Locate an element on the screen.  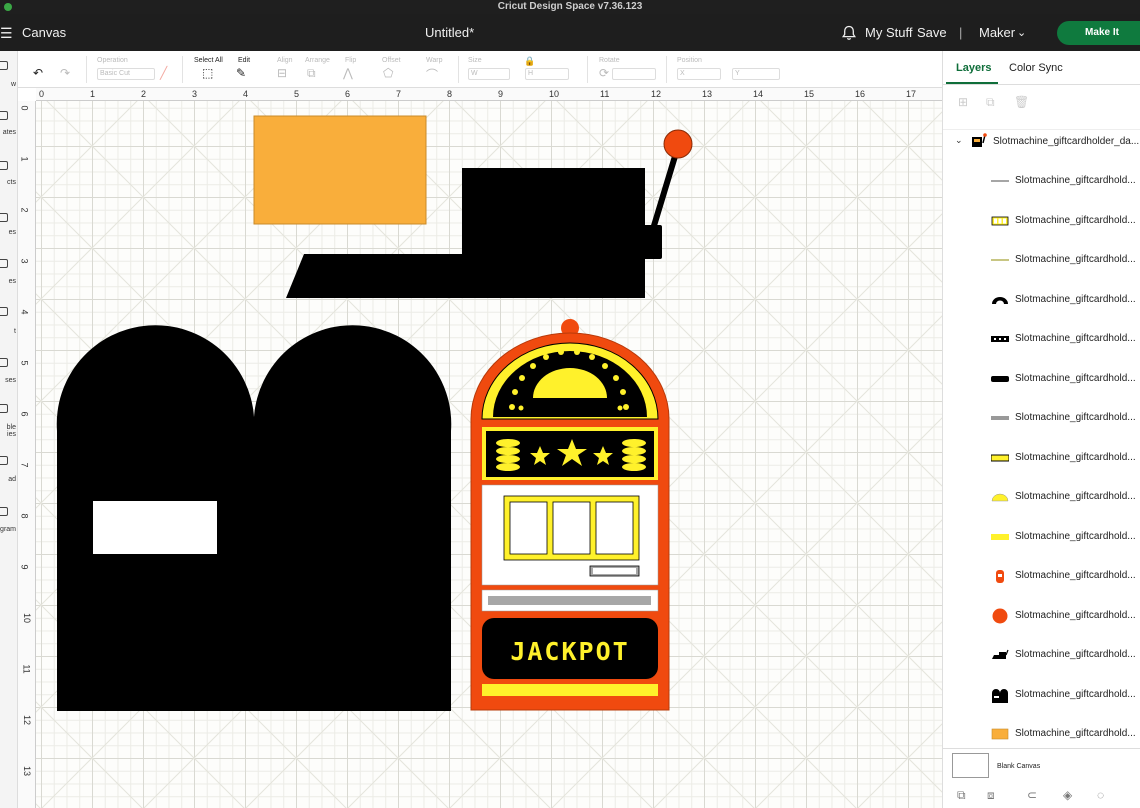
tab-layers: Layers is located at coordinates (973, 68).